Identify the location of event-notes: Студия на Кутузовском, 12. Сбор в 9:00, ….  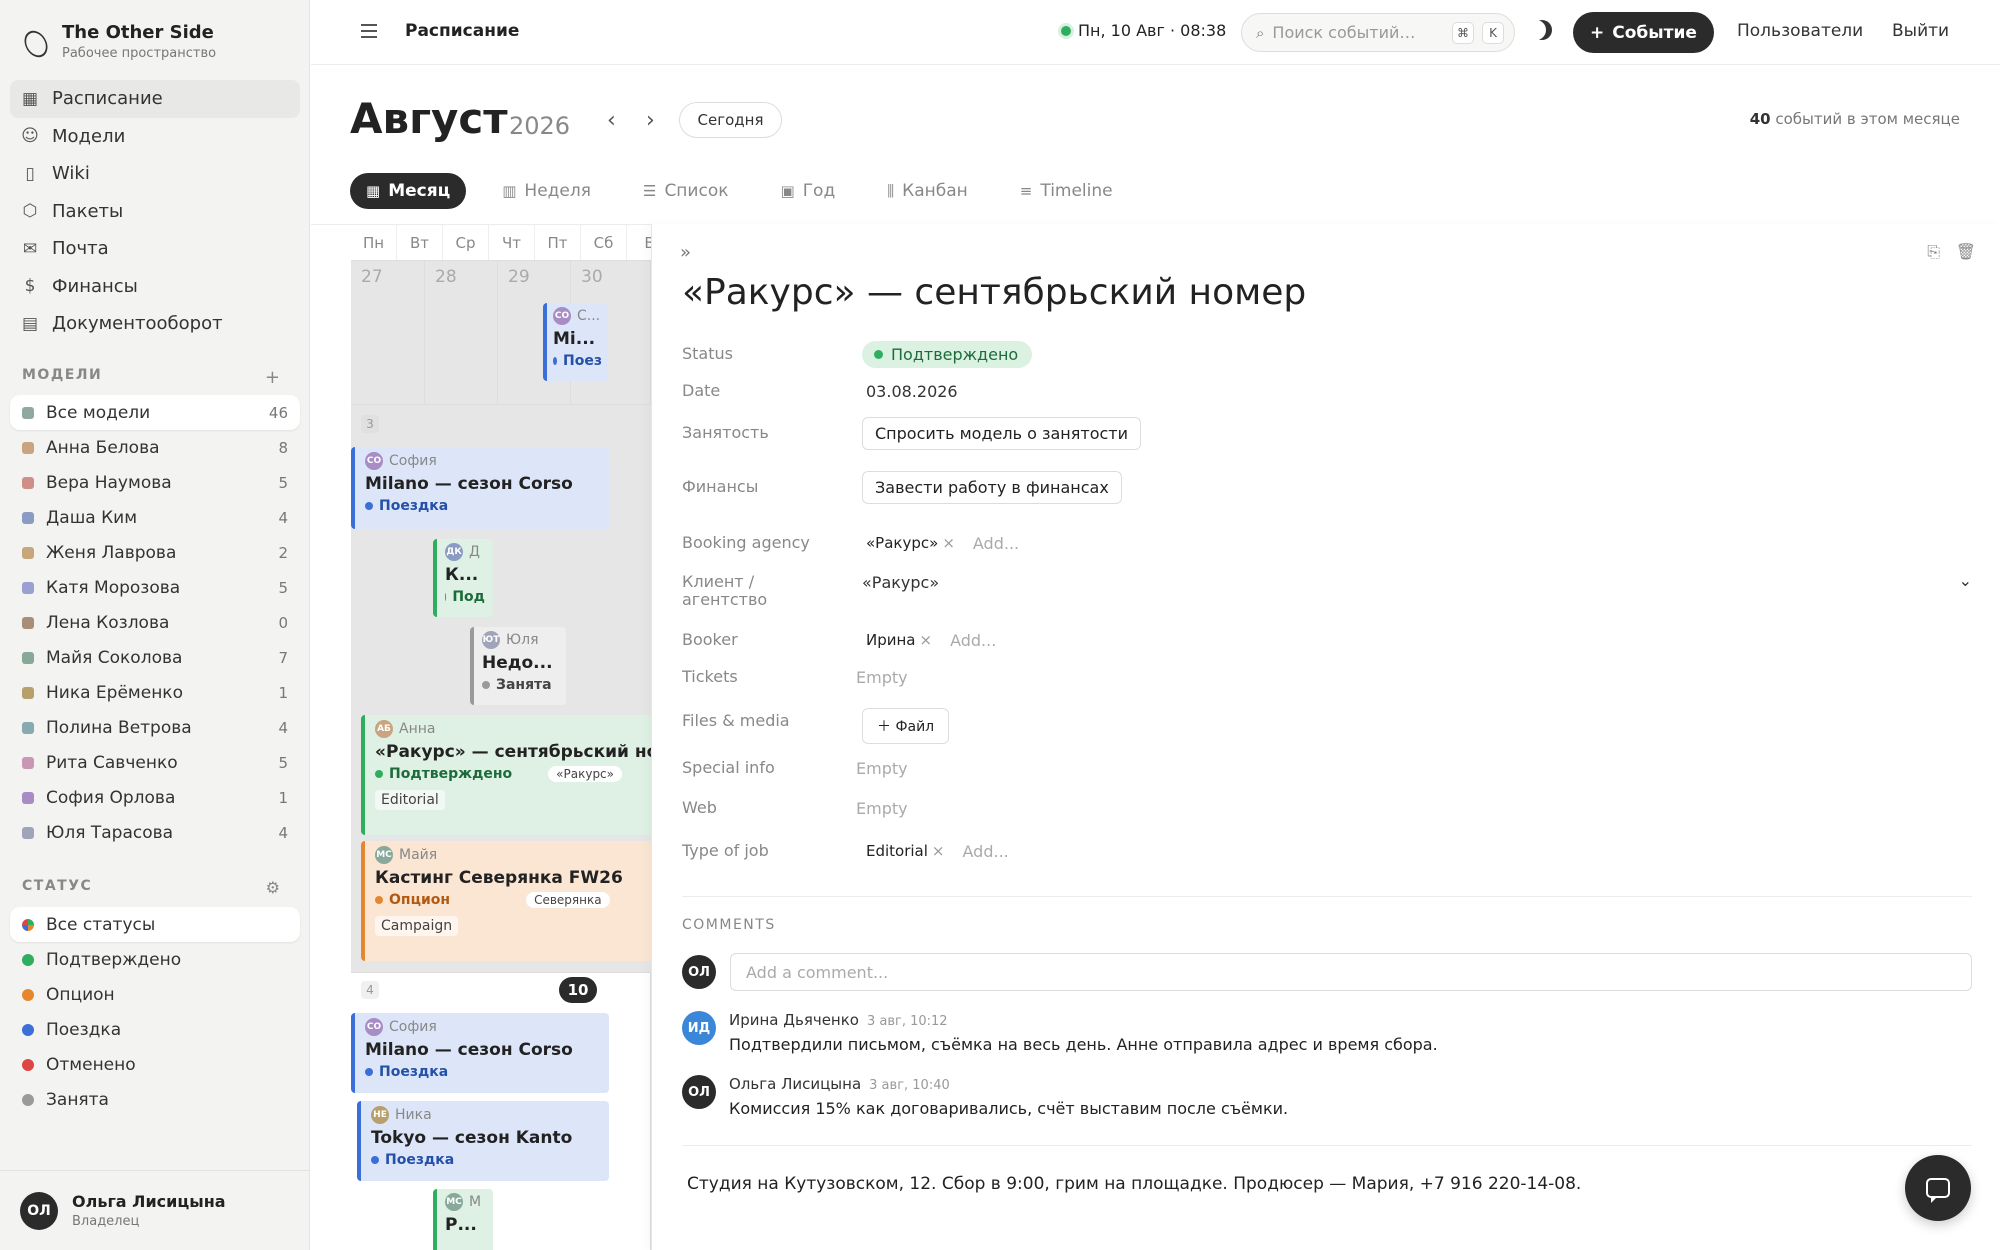
(1134, 1184).